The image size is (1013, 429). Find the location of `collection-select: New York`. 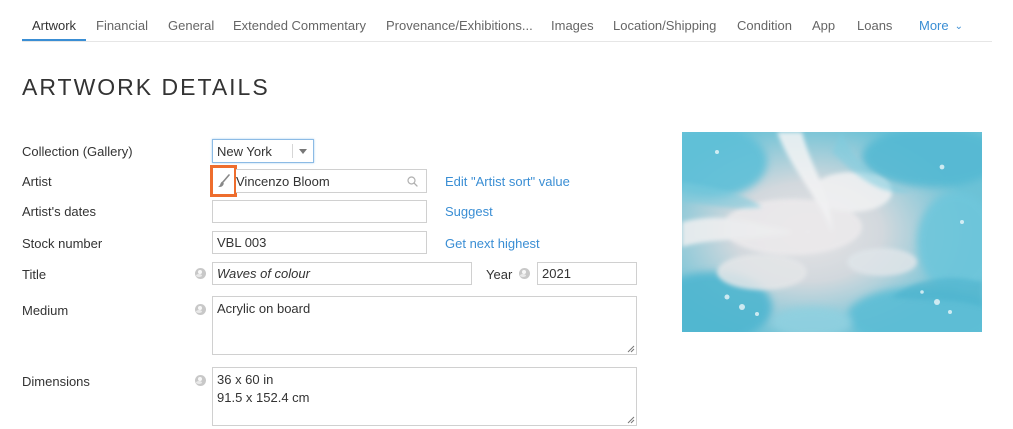

collection-select: New York is located at coordinates (263, 151).